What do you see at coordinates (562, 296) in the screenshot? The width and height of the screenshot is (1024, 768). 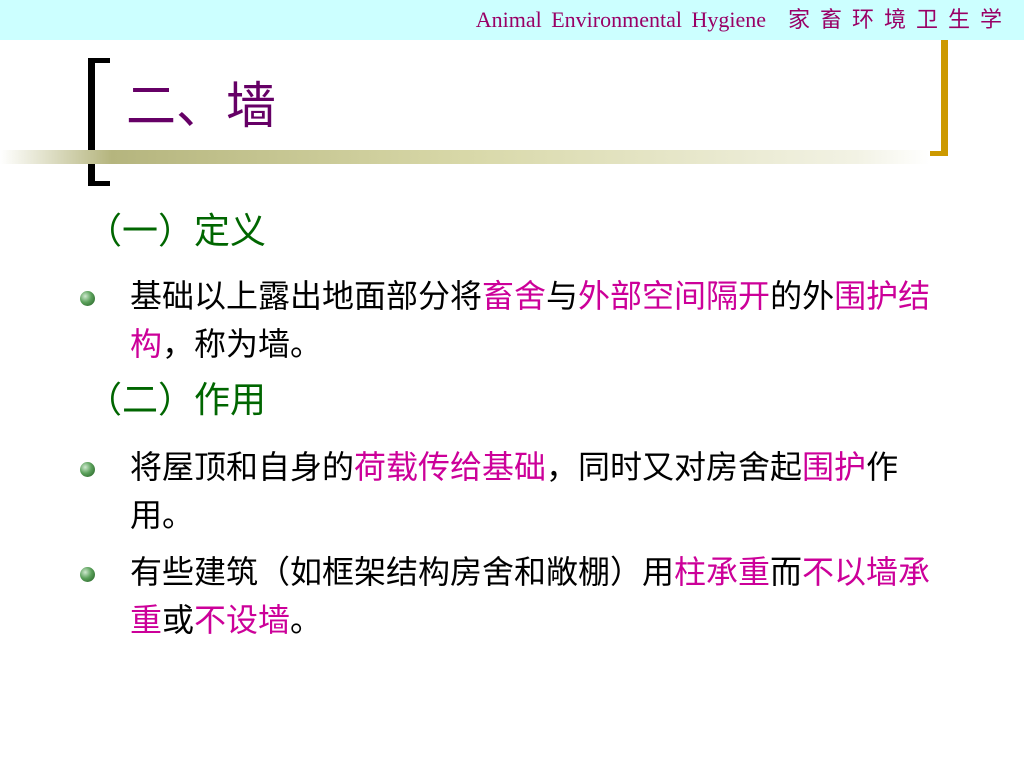 I see `text-segment: 与` at bounding box center [562, 296].